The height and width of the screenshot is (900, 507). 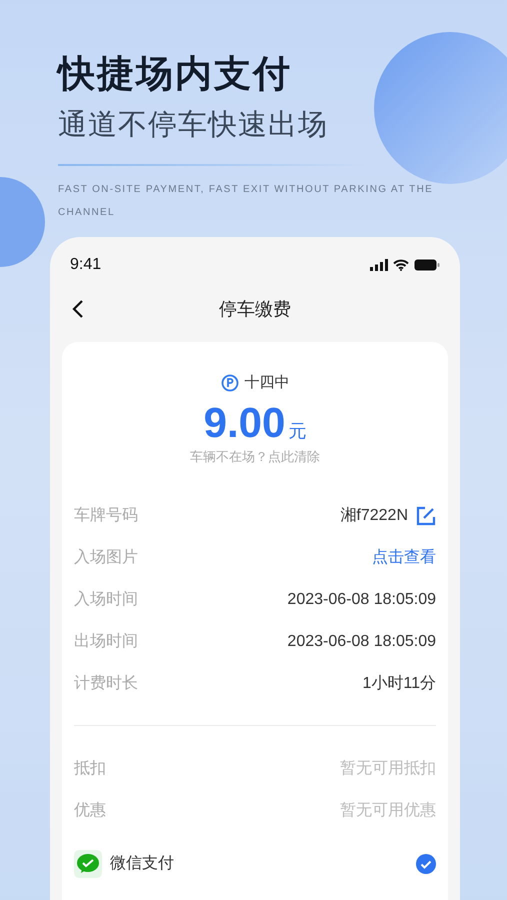 I want to click on detail-value: 1小时11分, so click(x=399, y=684).